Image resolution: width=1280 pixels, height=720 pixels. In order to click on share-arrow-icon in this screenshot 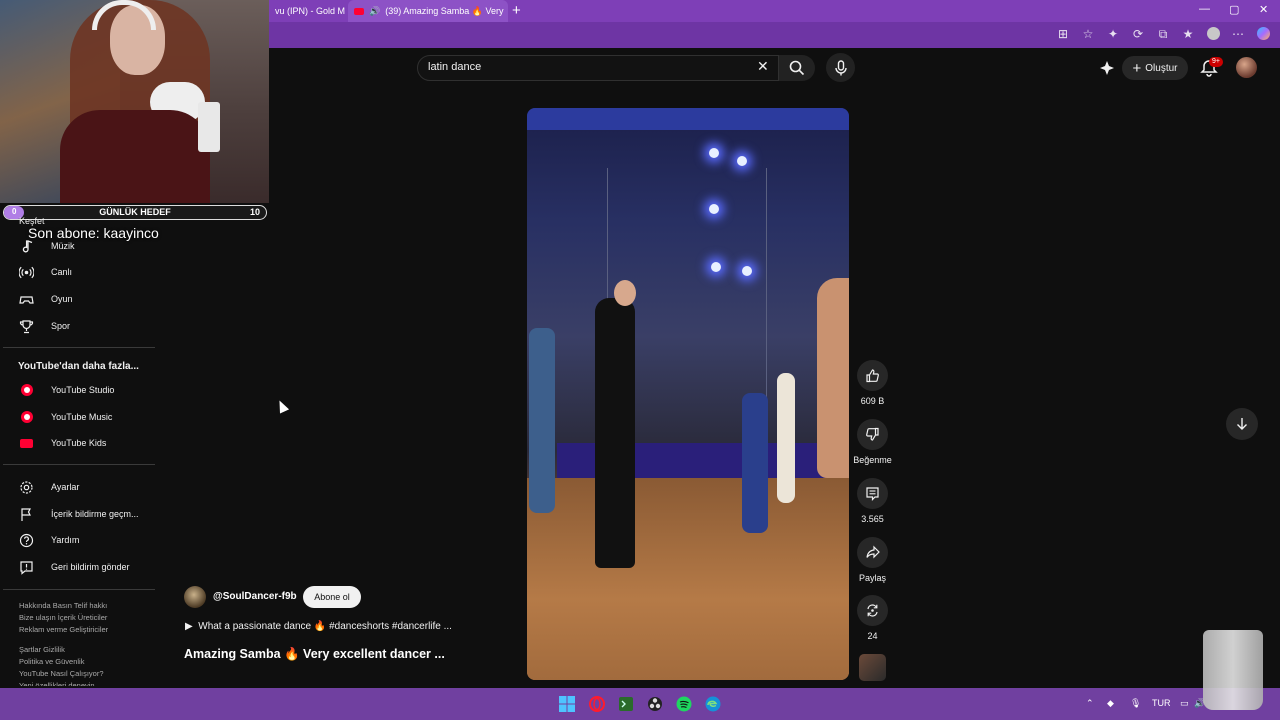, I will do `click(873, 552)`.